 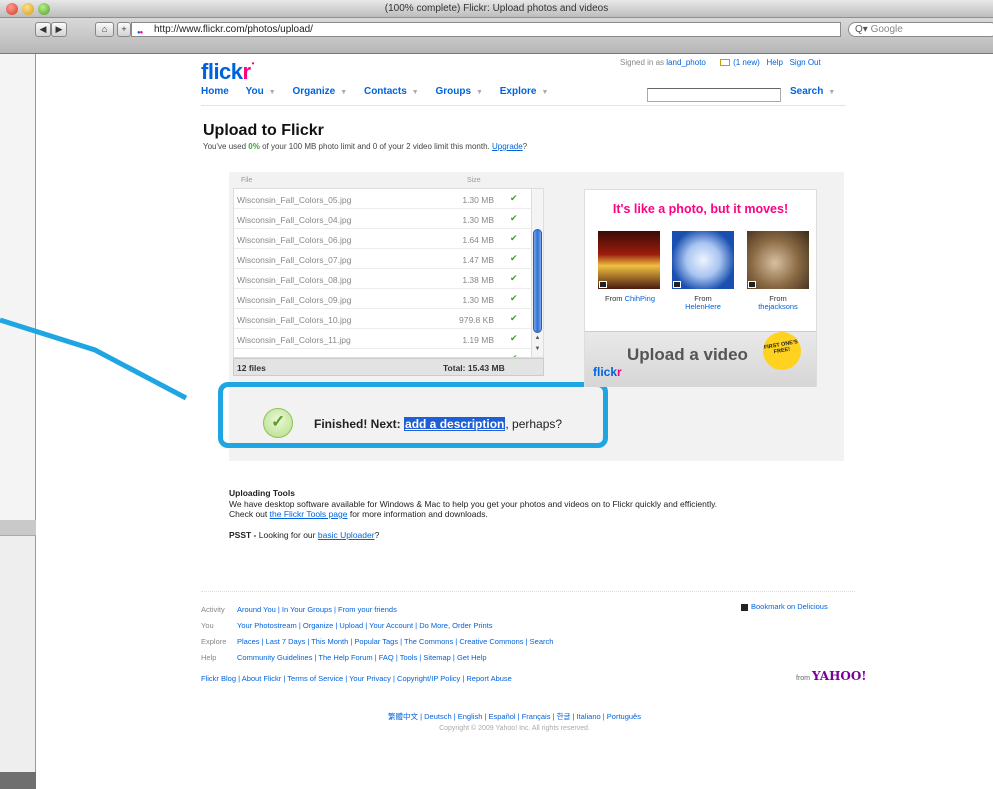 What do you see at coordinates (382, 259) in the screenshot?
I see `file-row: Wisconsin_Fall_Colors_07.jpg 1.47 MB ✔` at bounding box center [382, 259].